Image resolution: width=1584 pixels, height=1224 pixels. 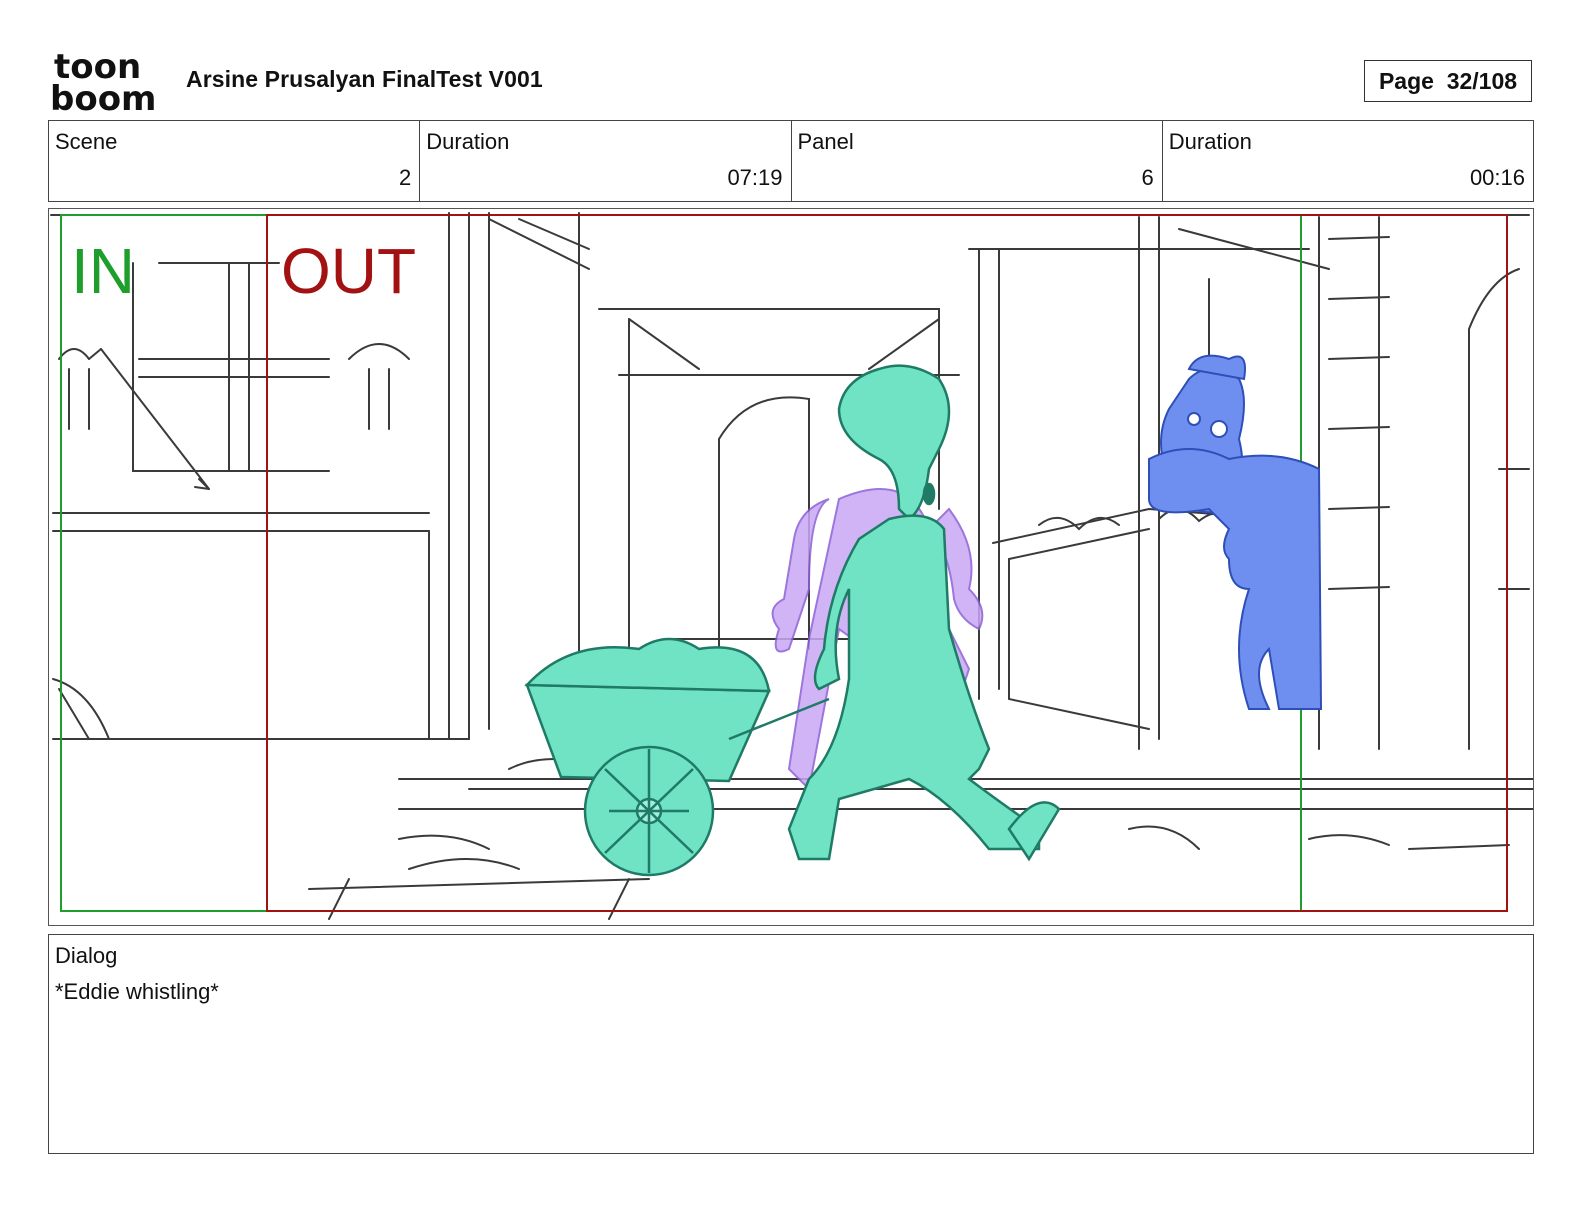 What do you see at coordinates (924, 613) in the screenshot?
I see `squidward-figure` at bounding box center [924, 613].